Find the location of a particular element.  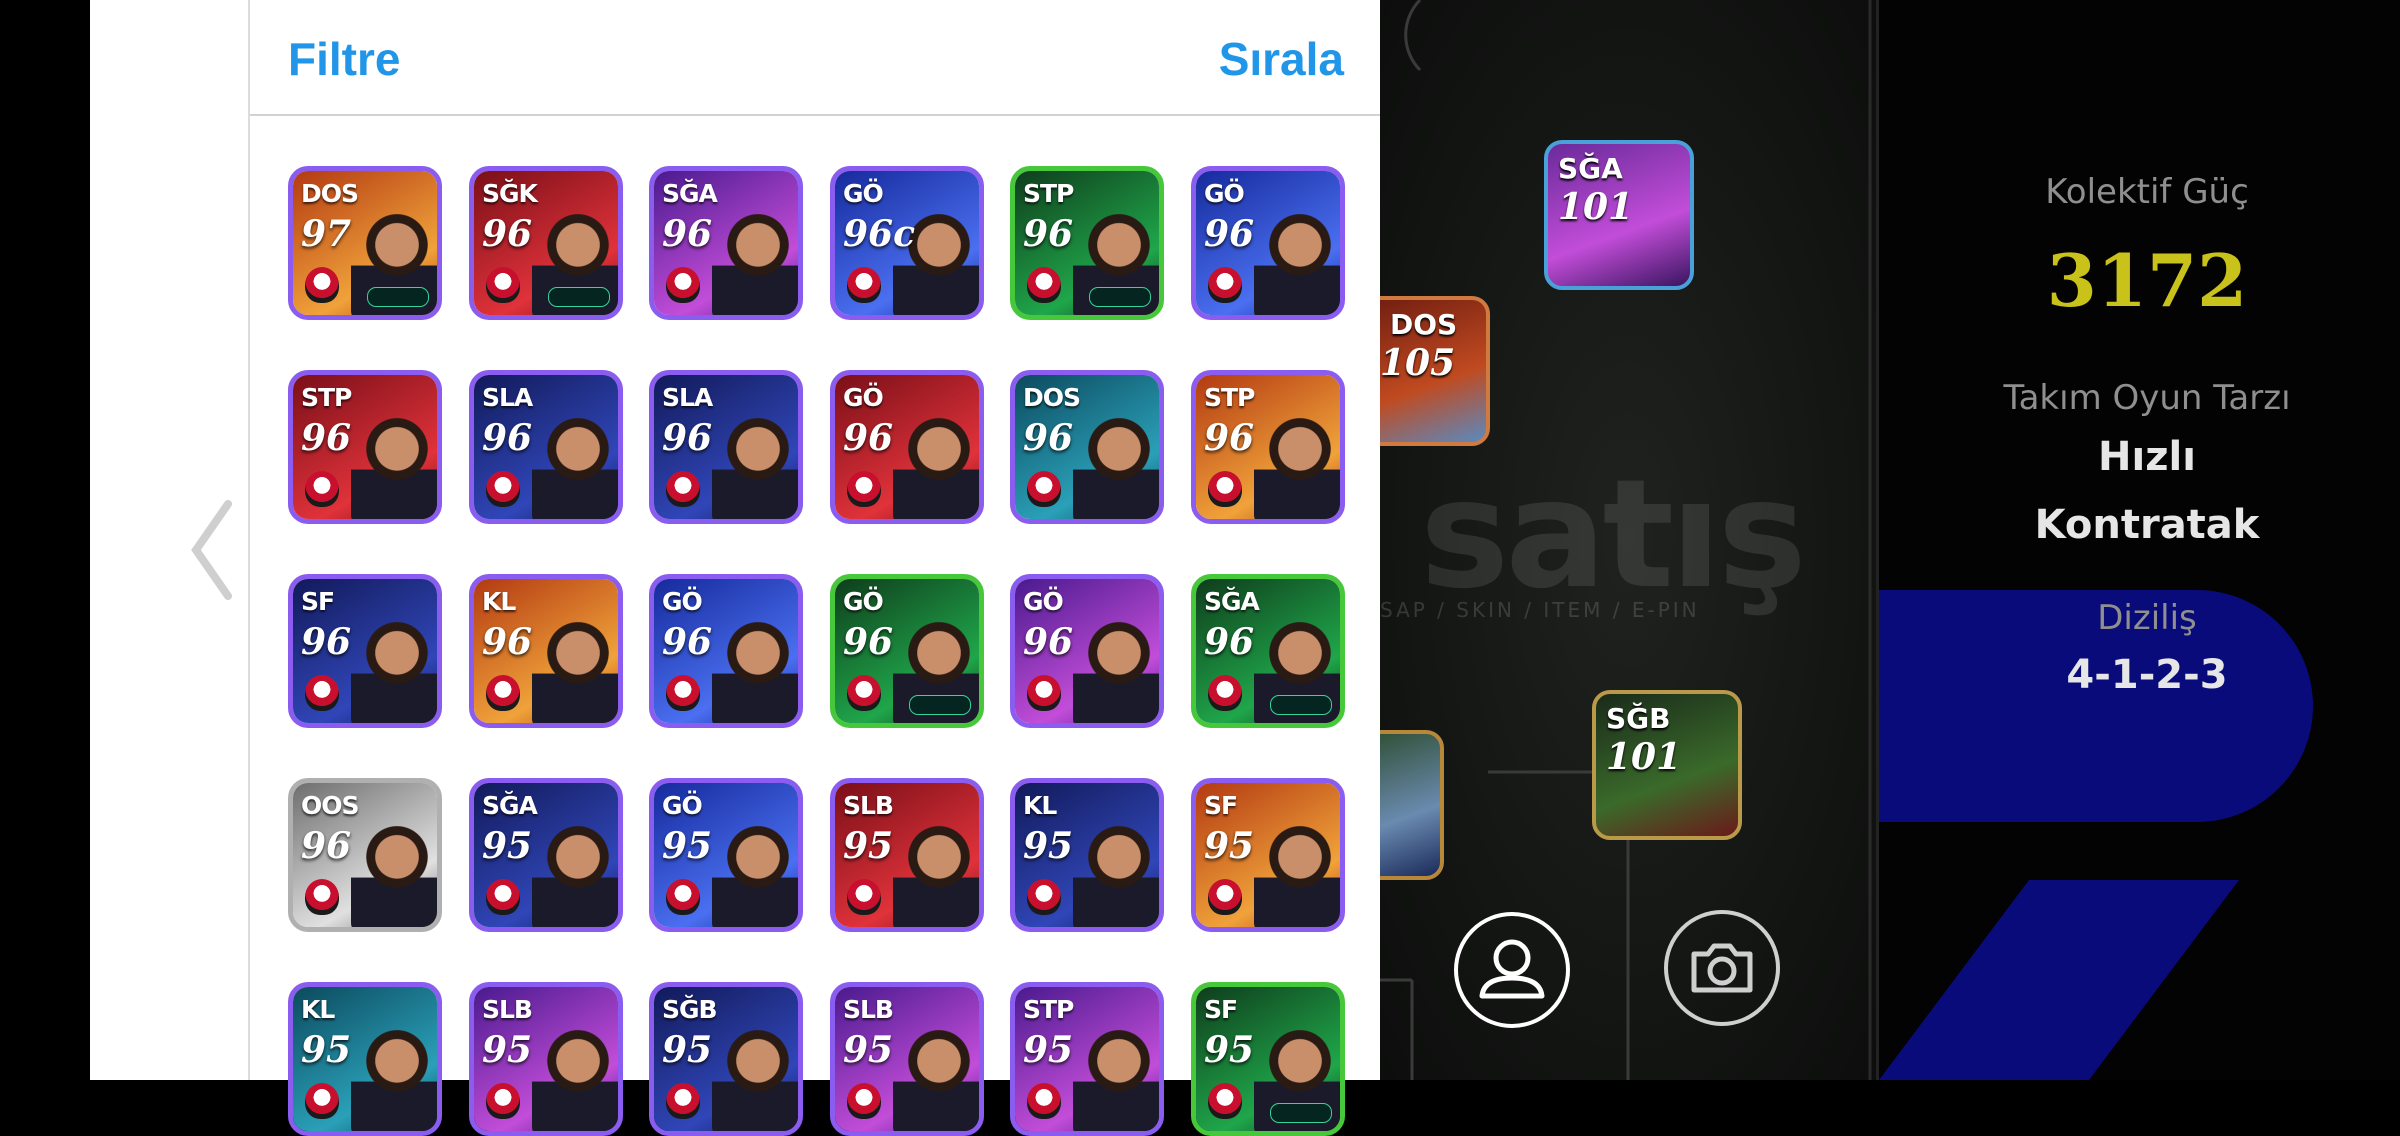

player-card: SF 96 is located at coordinates (365, 651).